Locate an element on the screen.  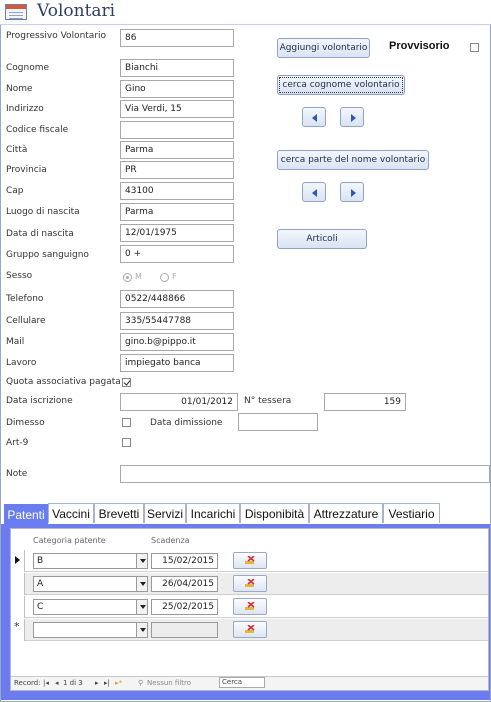
quota-checkbox is located at coordinates (126, 382).